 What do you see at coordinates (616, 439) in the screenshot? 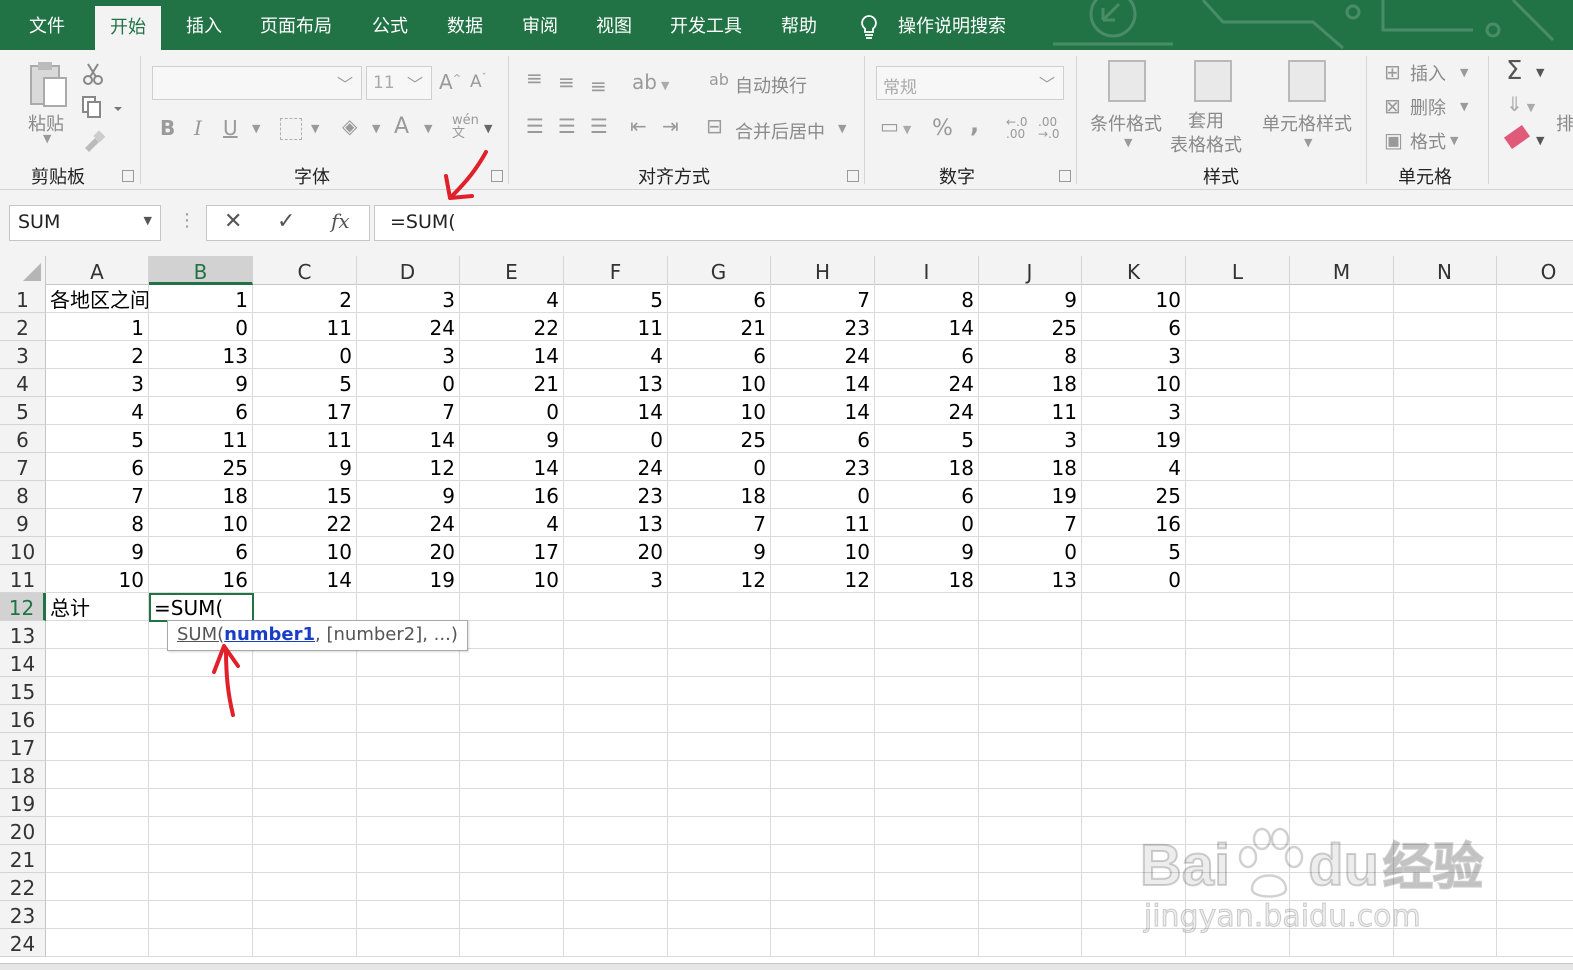
I see `cell: 0` at bounding box center [616, 439].